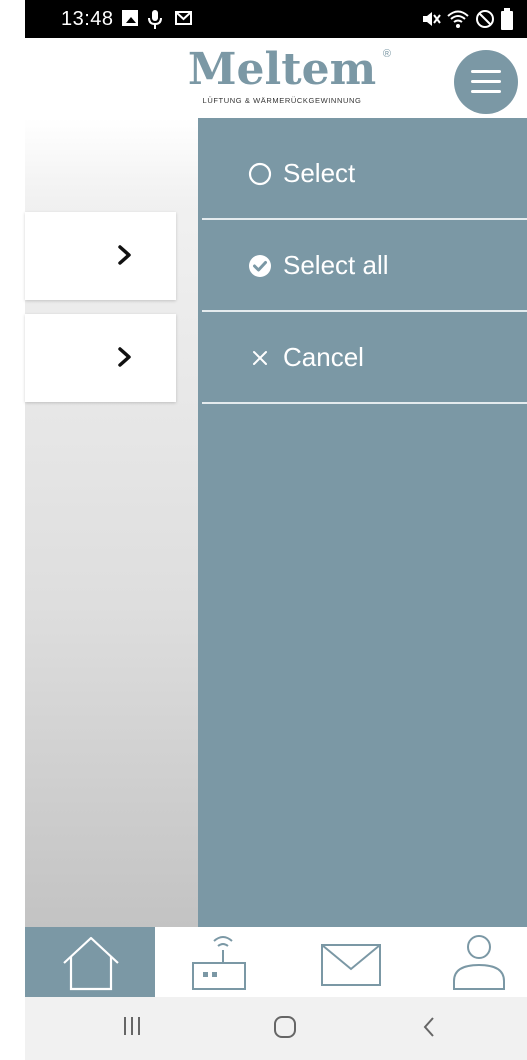 The width and height of the screenshot is (527, 1060). I want to click on bottom-tab-bar, so click(276, 962).